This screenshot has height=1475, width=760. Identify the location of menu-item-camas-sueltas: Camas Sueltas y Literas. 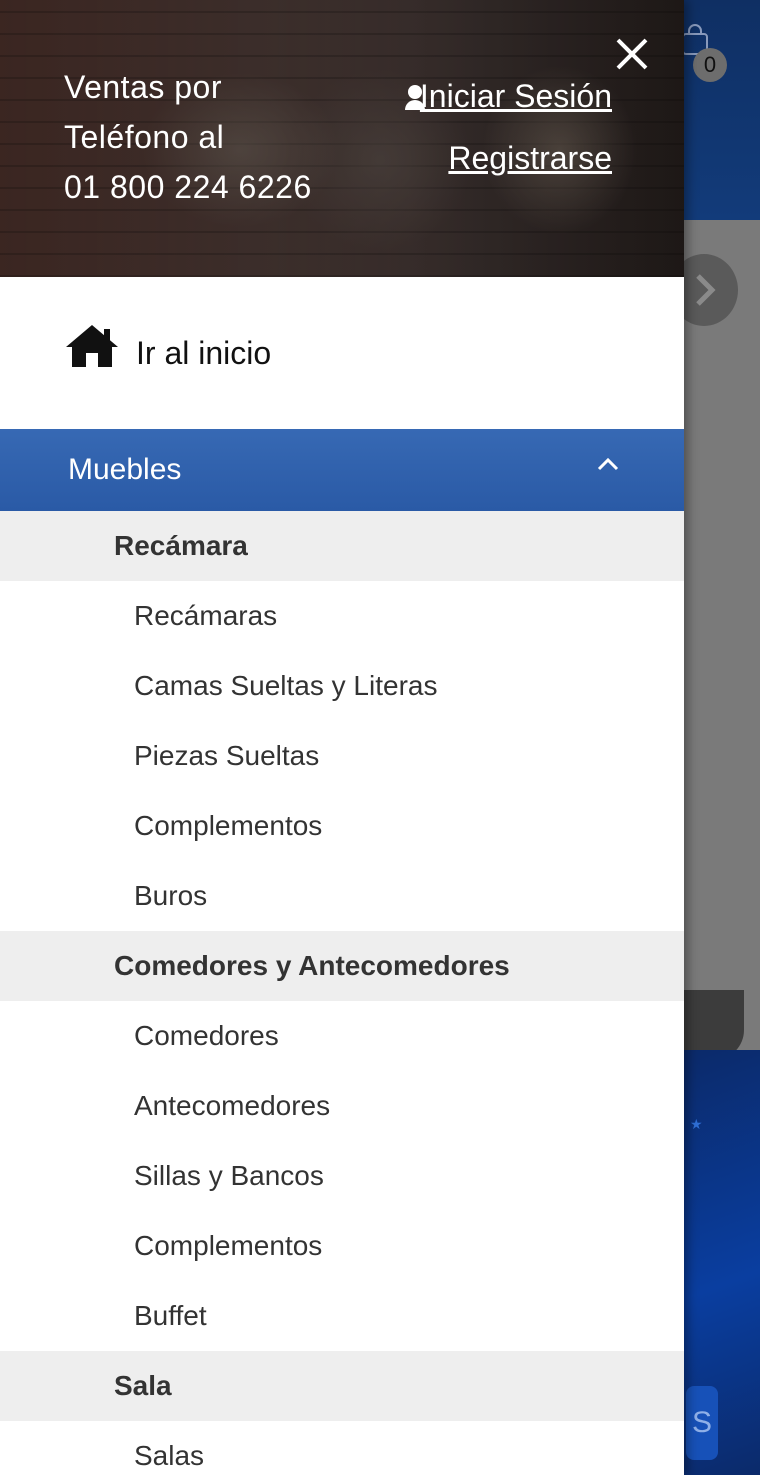
(342, 686).